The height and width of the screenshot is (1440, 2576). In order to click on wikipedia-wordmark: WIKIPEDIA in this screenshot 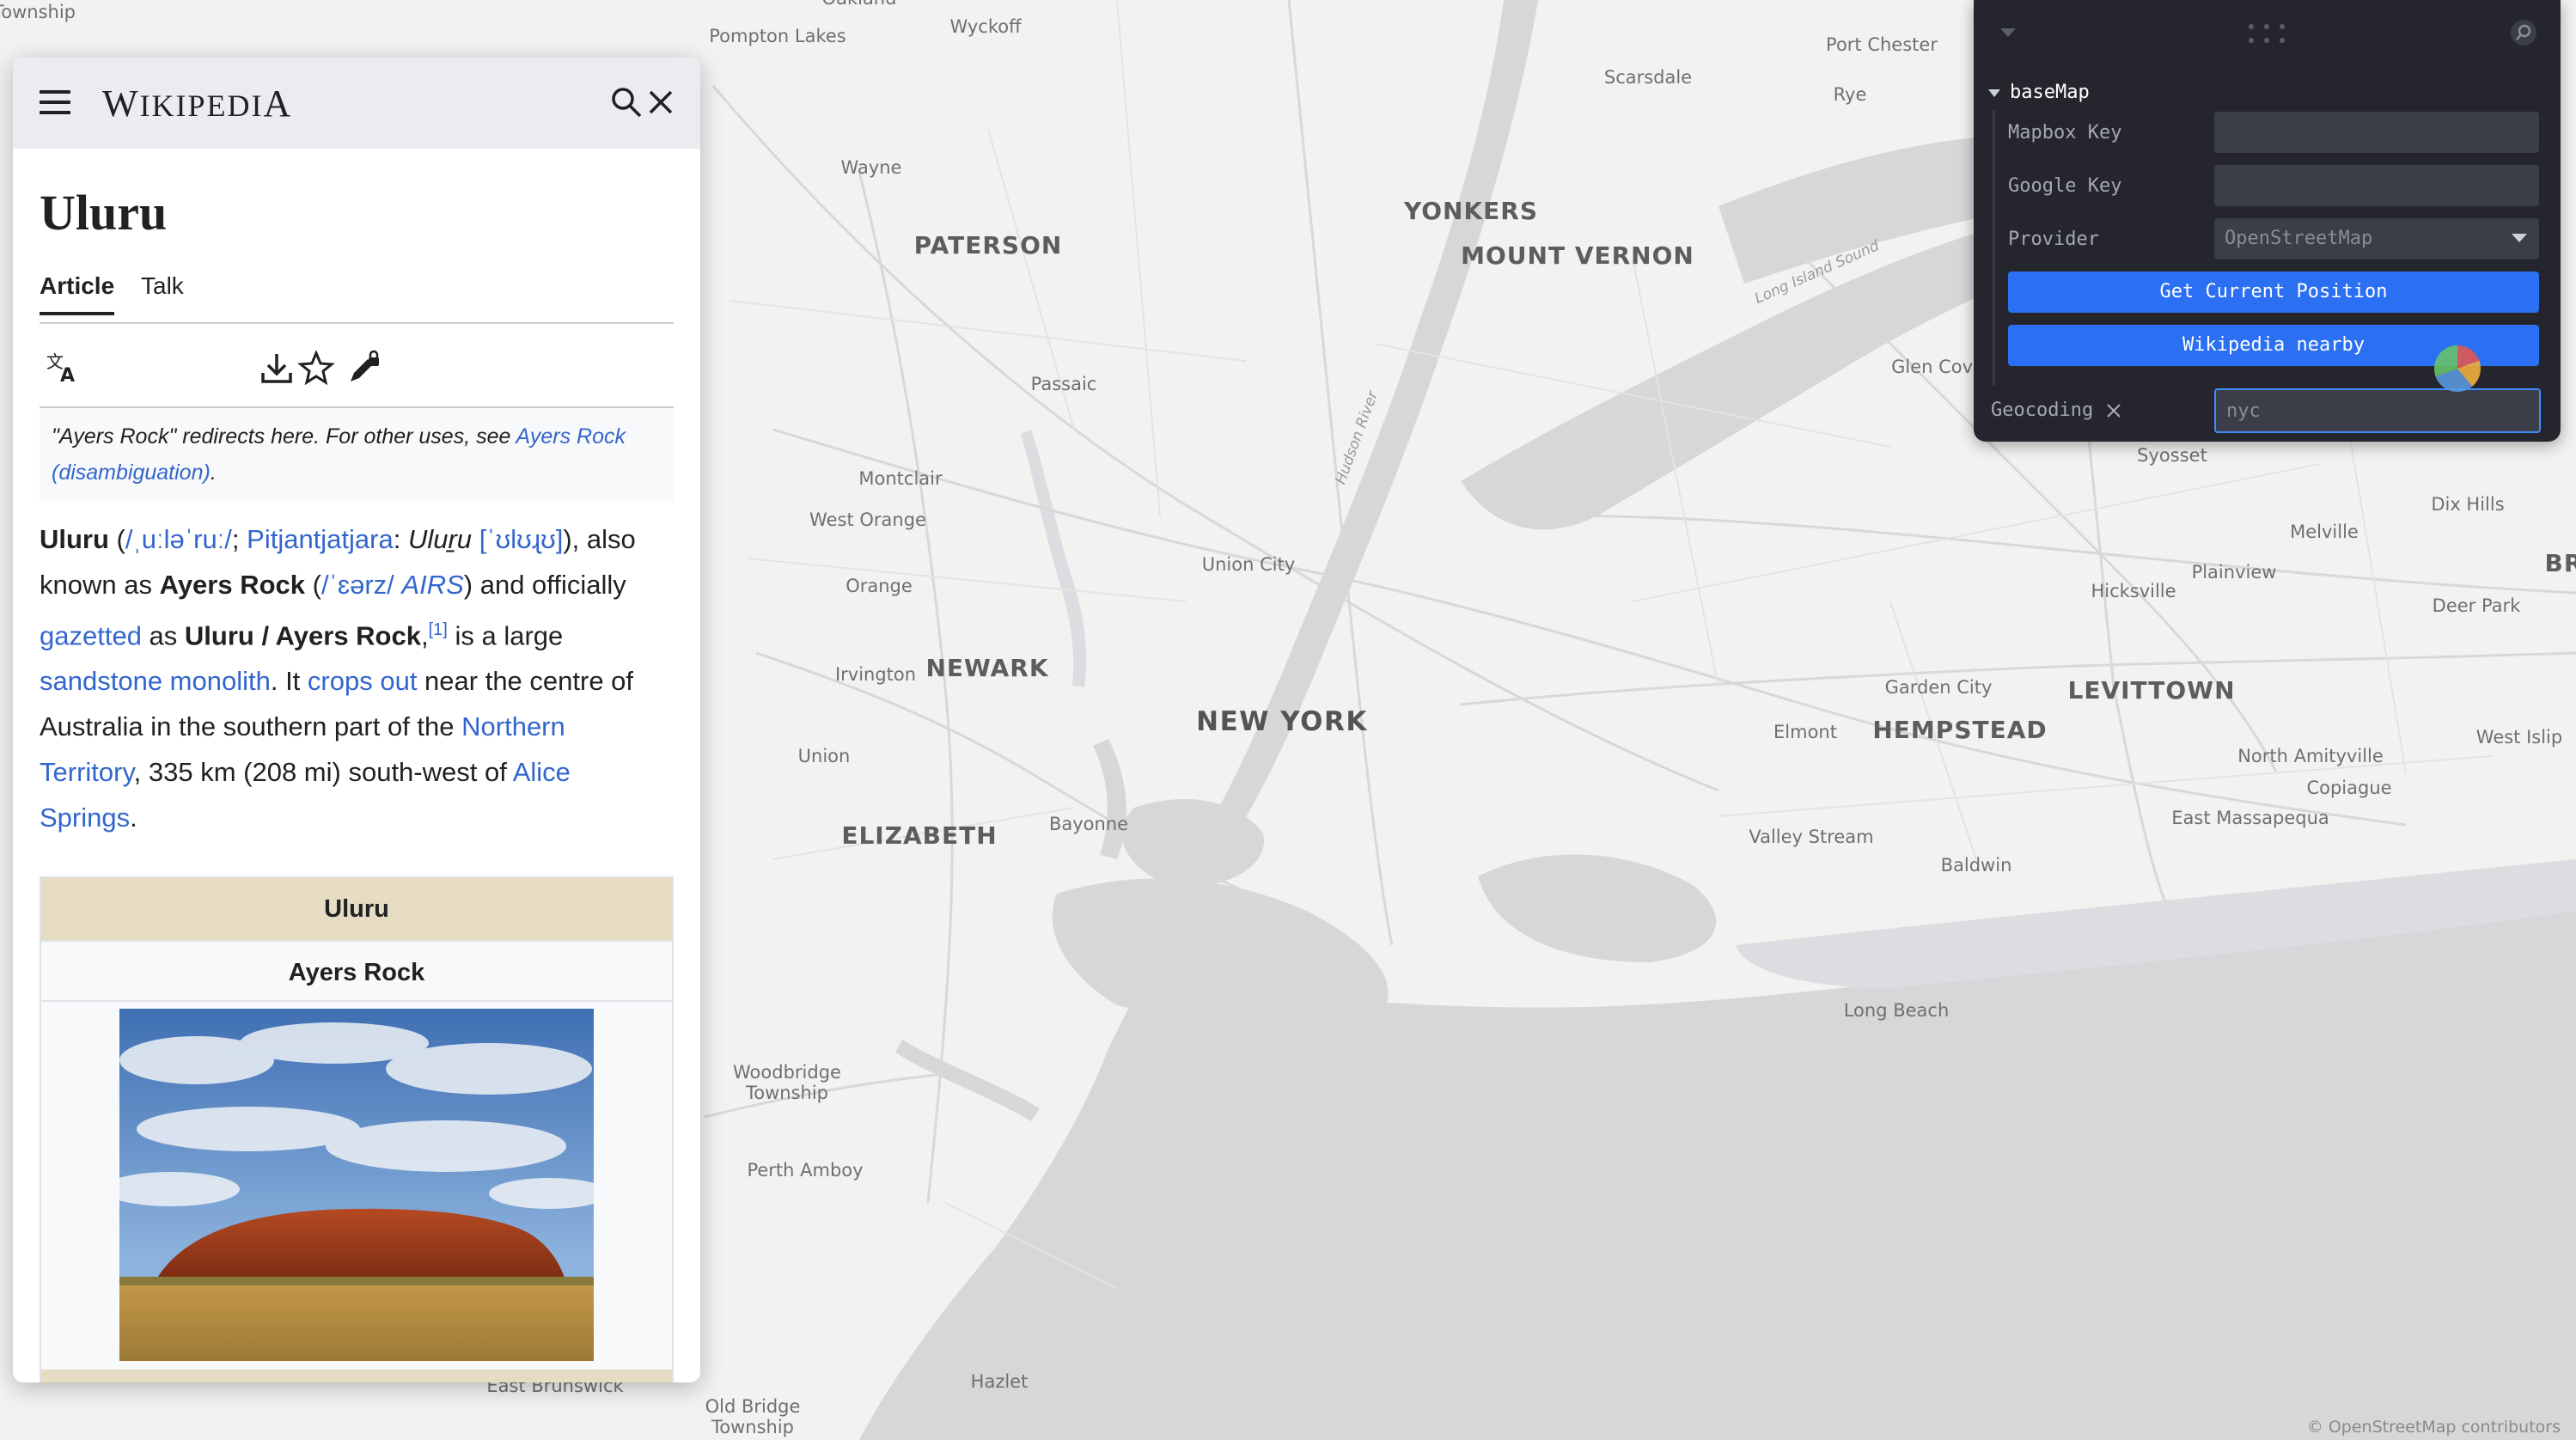, I will do `click(197, 103)`.